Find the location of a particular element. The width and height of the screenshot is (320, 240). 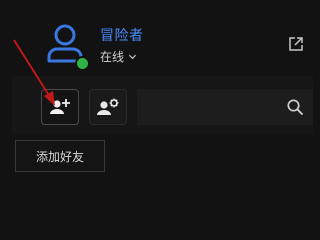

search-icon is located at coordinates (295, 107).